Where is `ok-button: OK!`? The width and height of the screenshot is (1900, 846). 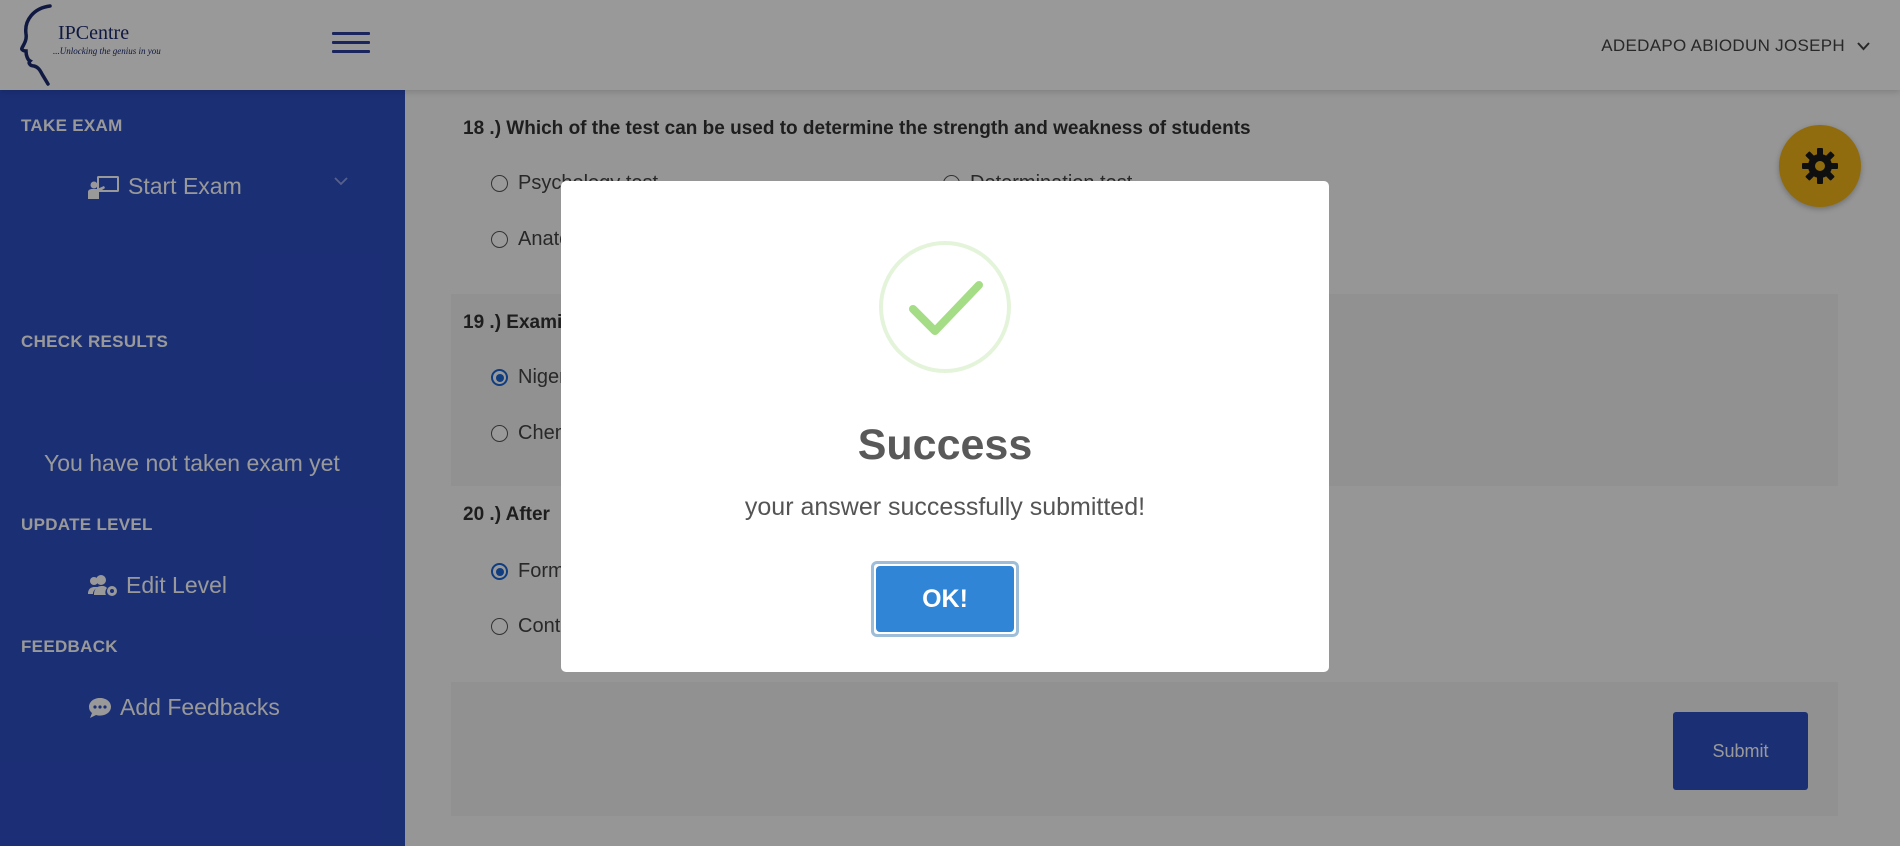 ok-button: OK! is located at coordinates (945, 599).